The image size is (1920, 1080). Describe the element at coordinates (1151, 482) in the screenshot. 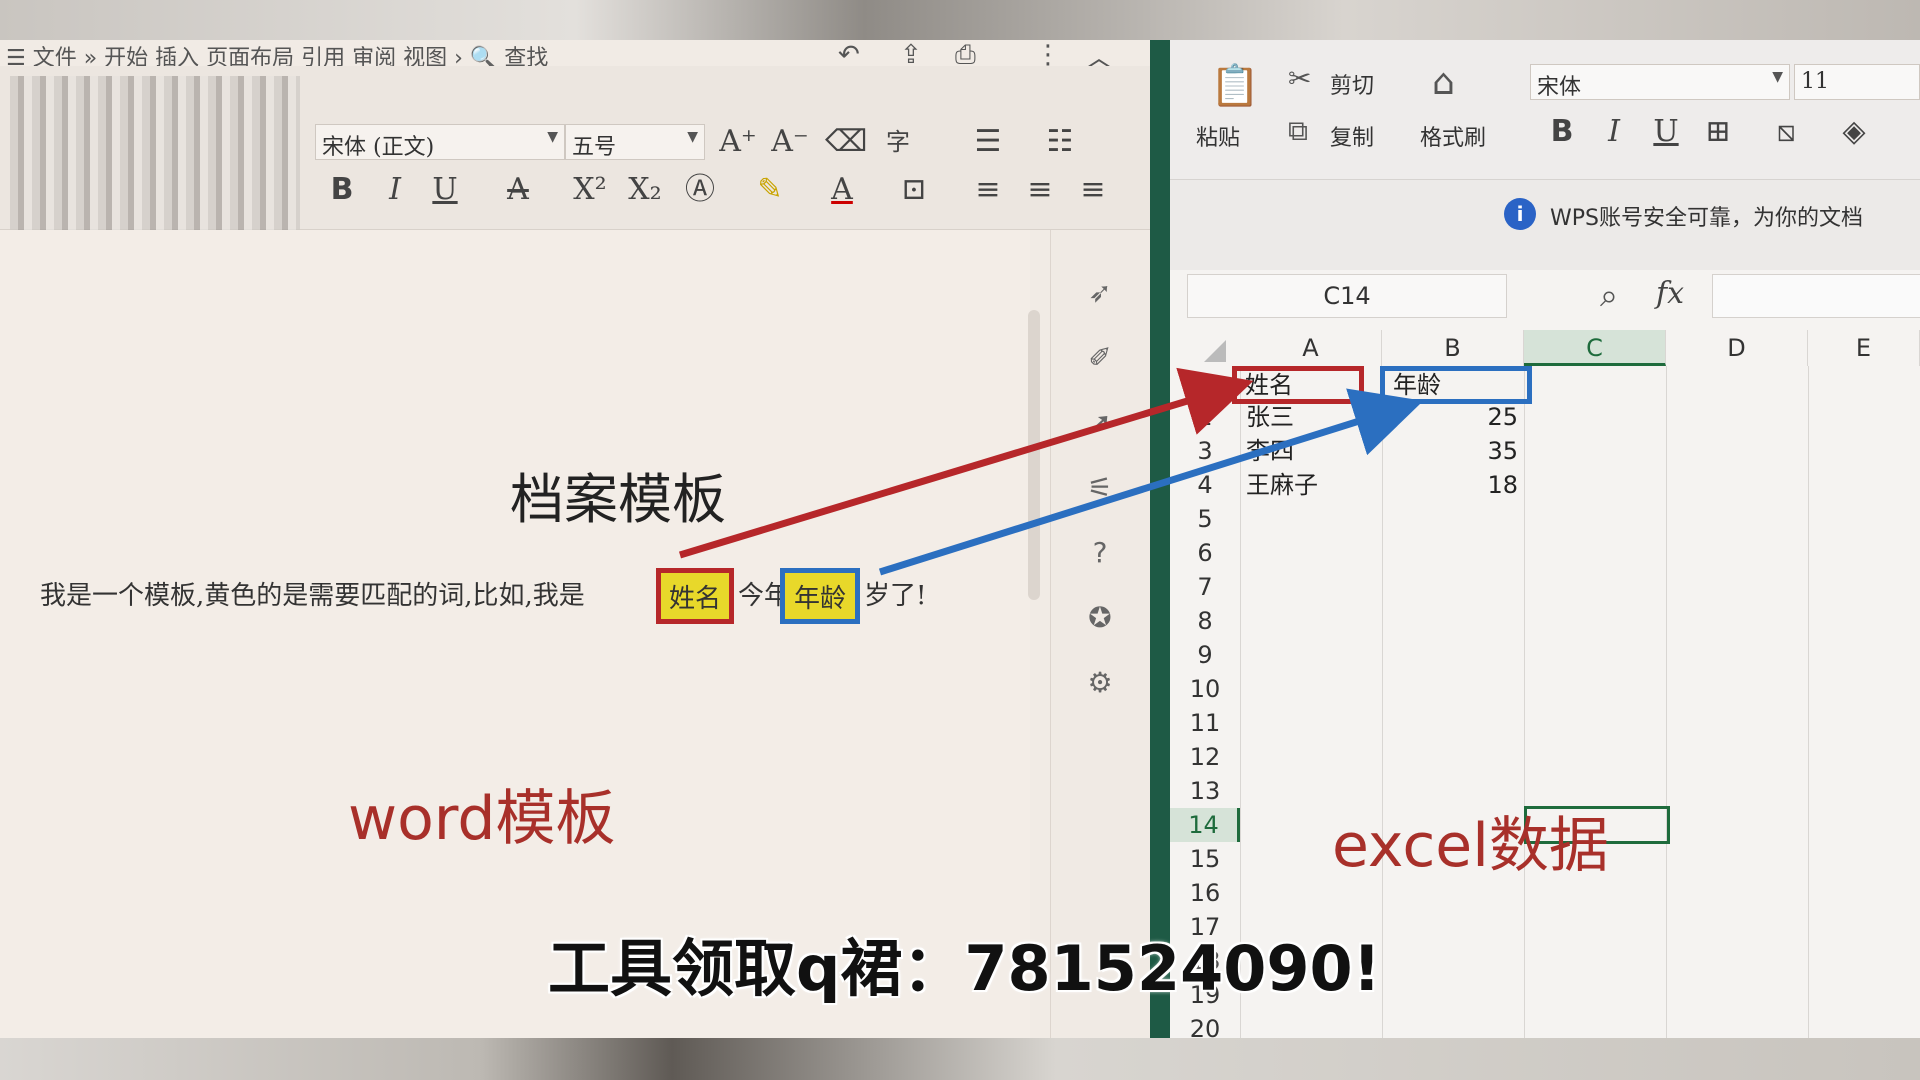

I see `blue-arrow` at that location.